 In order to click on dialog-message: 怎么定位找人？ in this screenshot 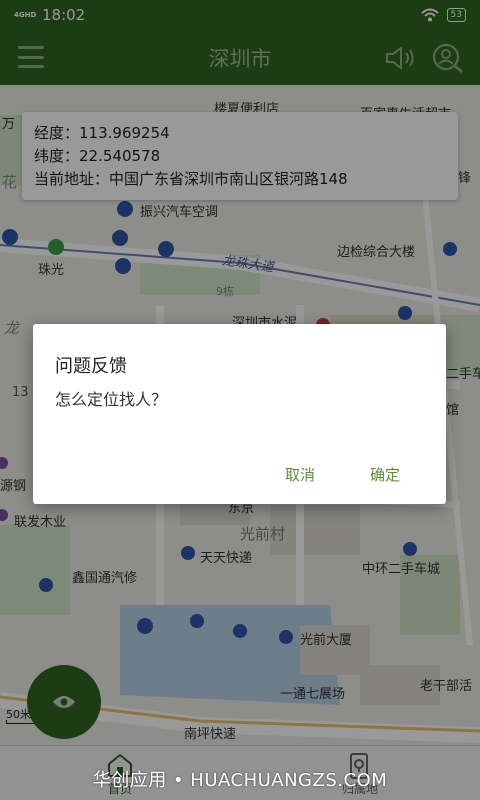, I will do `click(111, 399)`.